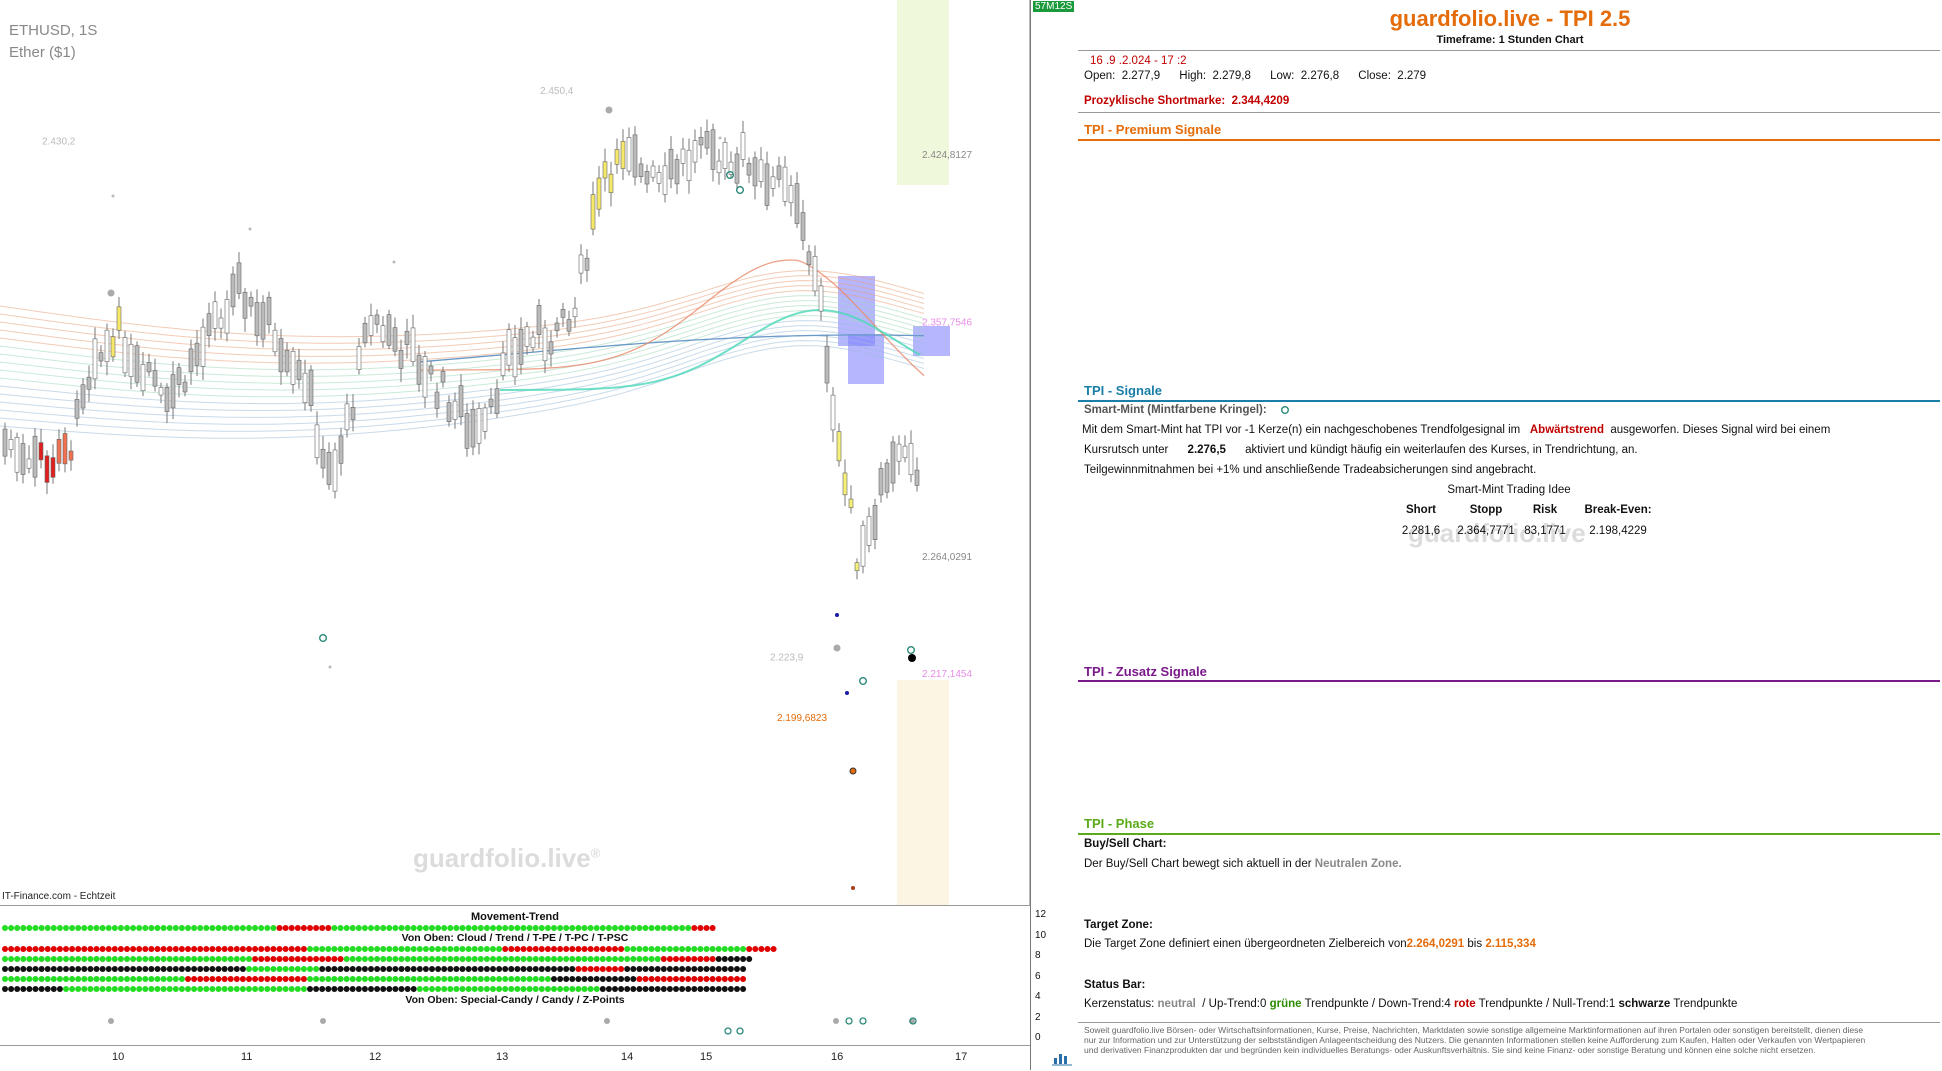  What do you see at coordinates (42, 52) in the screenshot?
I see `instrument-name: Ether ($1)` at bounding box center [42, 52].